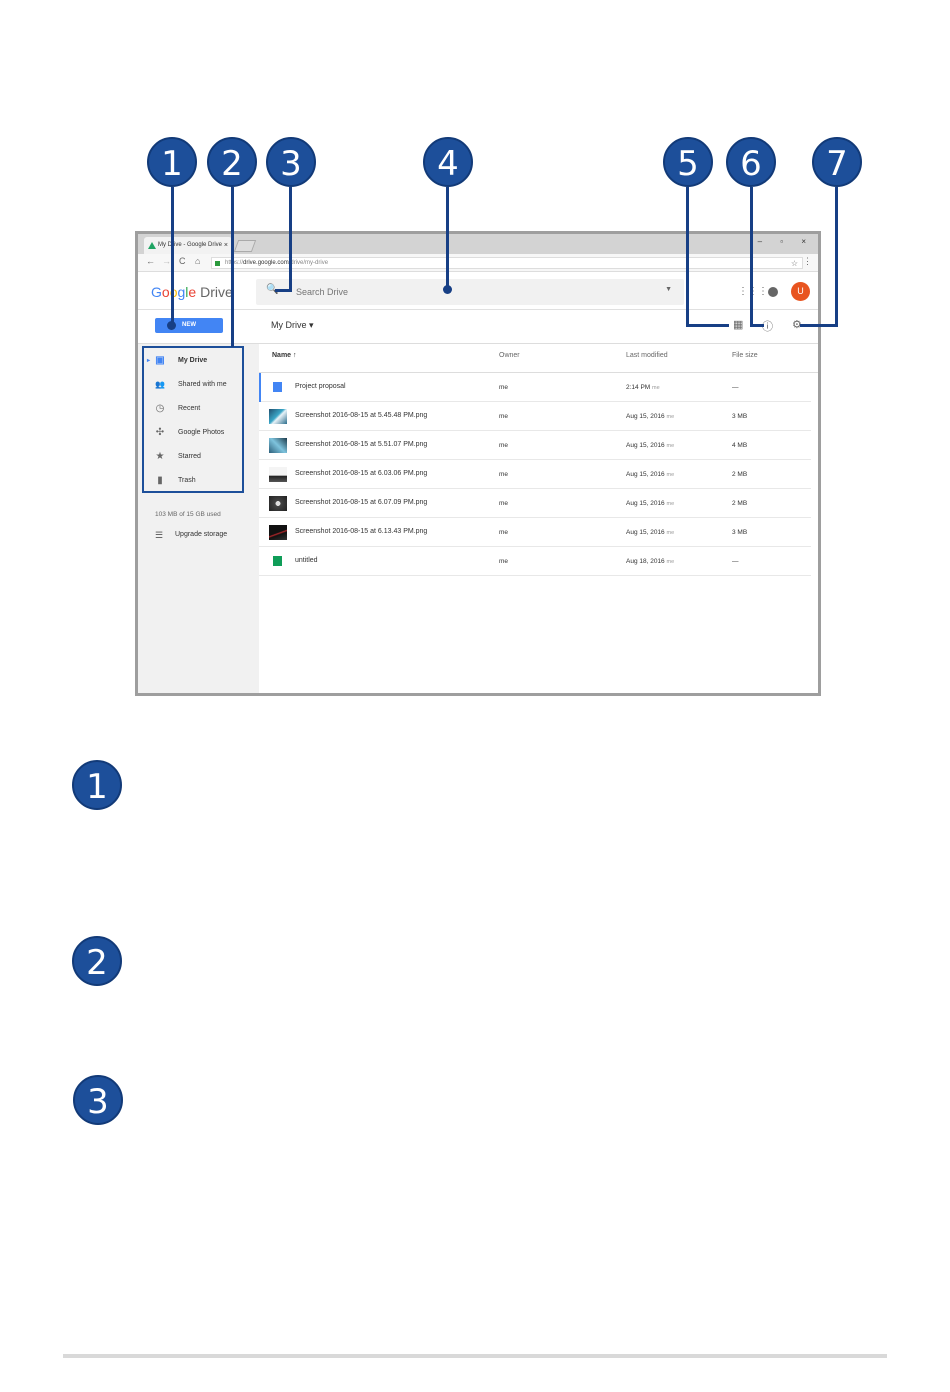 The image size is (950, 1392). I want to click on logo-product: Drive, so click(214, 292).